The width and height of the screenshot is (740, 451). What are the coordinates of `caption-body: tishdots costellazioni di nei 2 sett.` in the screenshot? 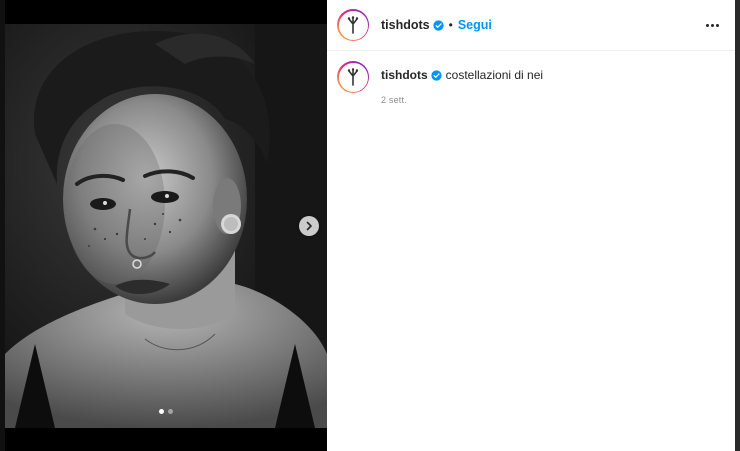 It's located at (462, 83).